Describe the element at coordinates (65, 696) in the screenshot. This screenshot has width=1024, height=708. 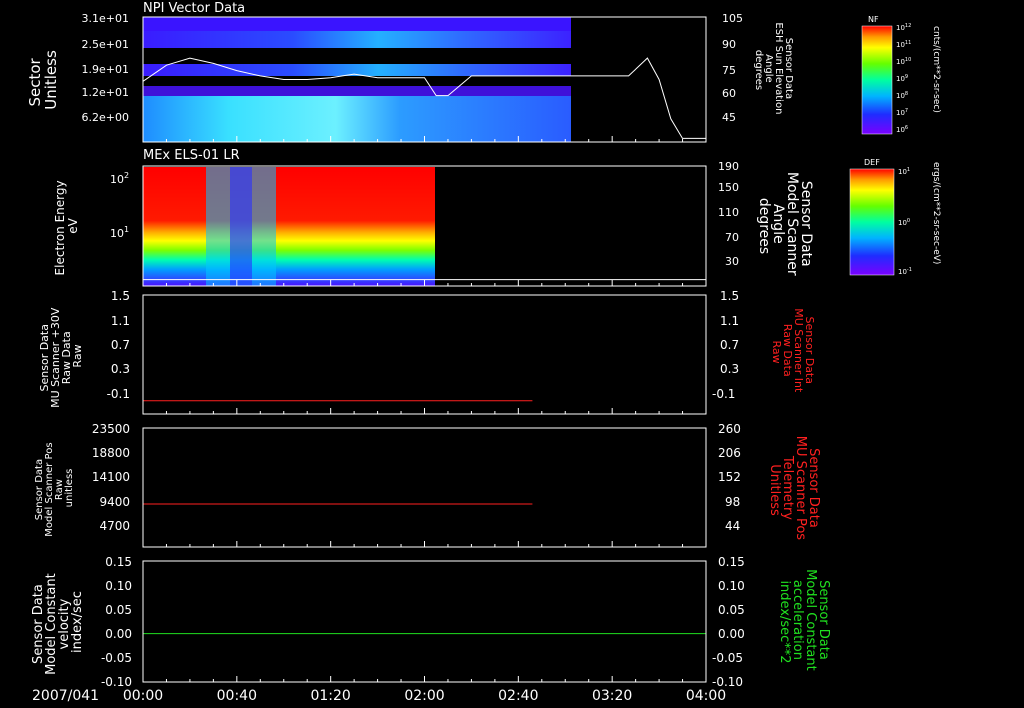
I see `date-label: 2007/041` at that location.